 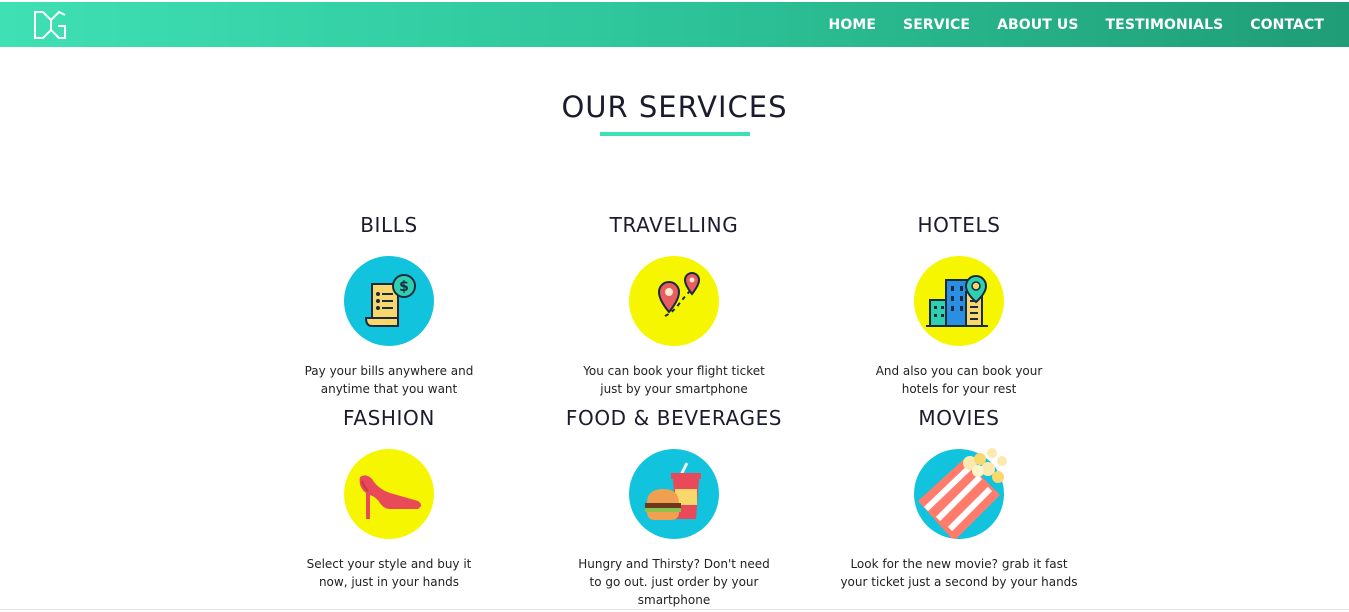 What do you see at coordinates (389, 301) in the screenshot?
I see `bill-receipt-icon: $` at bounding box center [389, 301].